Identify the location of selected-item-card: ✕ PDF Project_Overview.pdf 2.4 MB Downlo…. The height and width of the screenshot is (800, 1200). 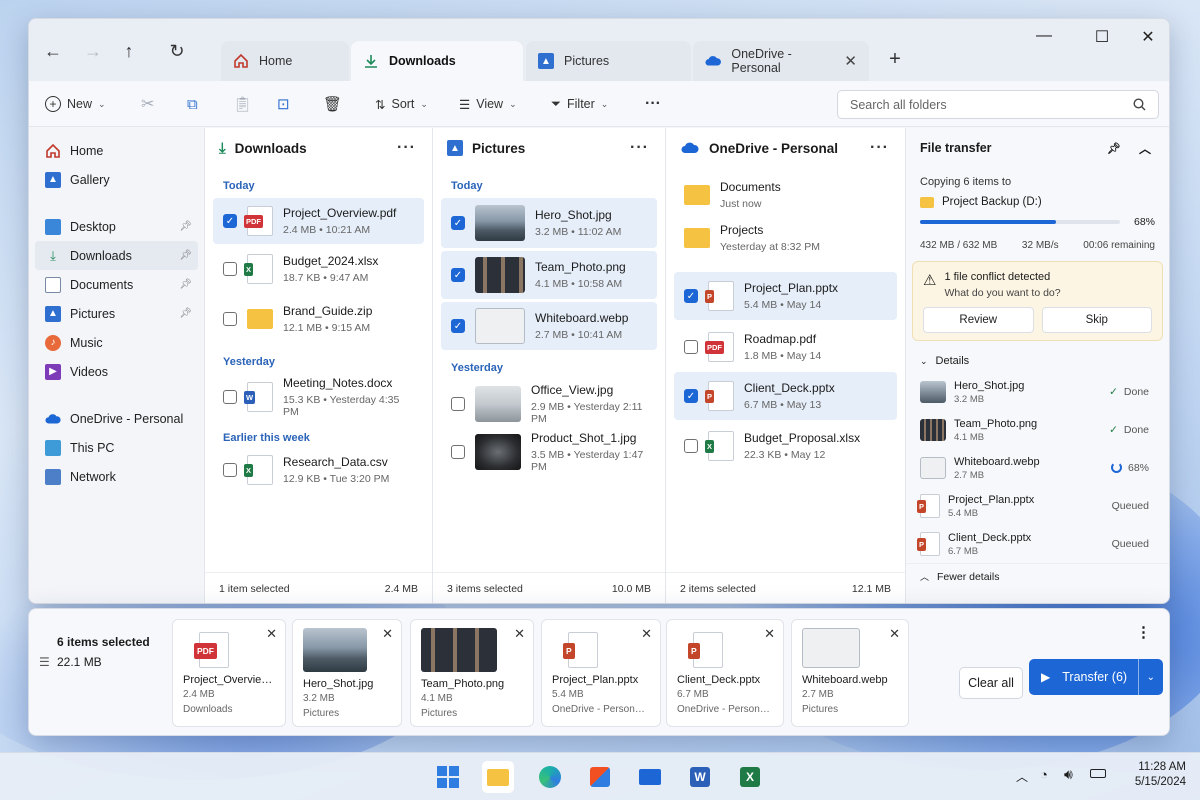
(229, 673).